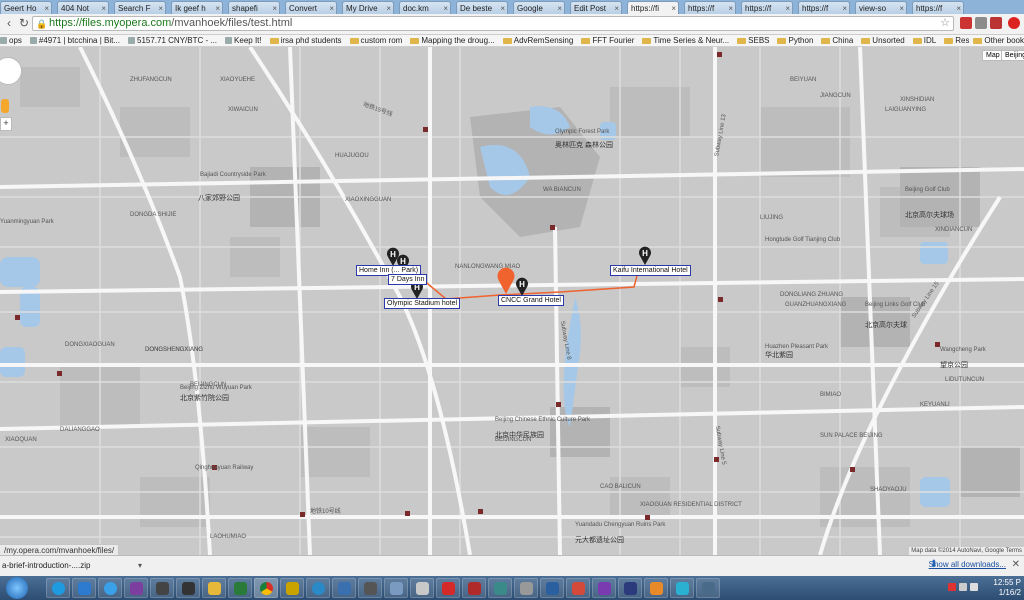 The width and height of the screenshot is (1024, 600). What do you see at coordinates (26, 7) in the screenshot?
I see `browser-tab: Geert Ho ×` at bounding box center [26, 7].